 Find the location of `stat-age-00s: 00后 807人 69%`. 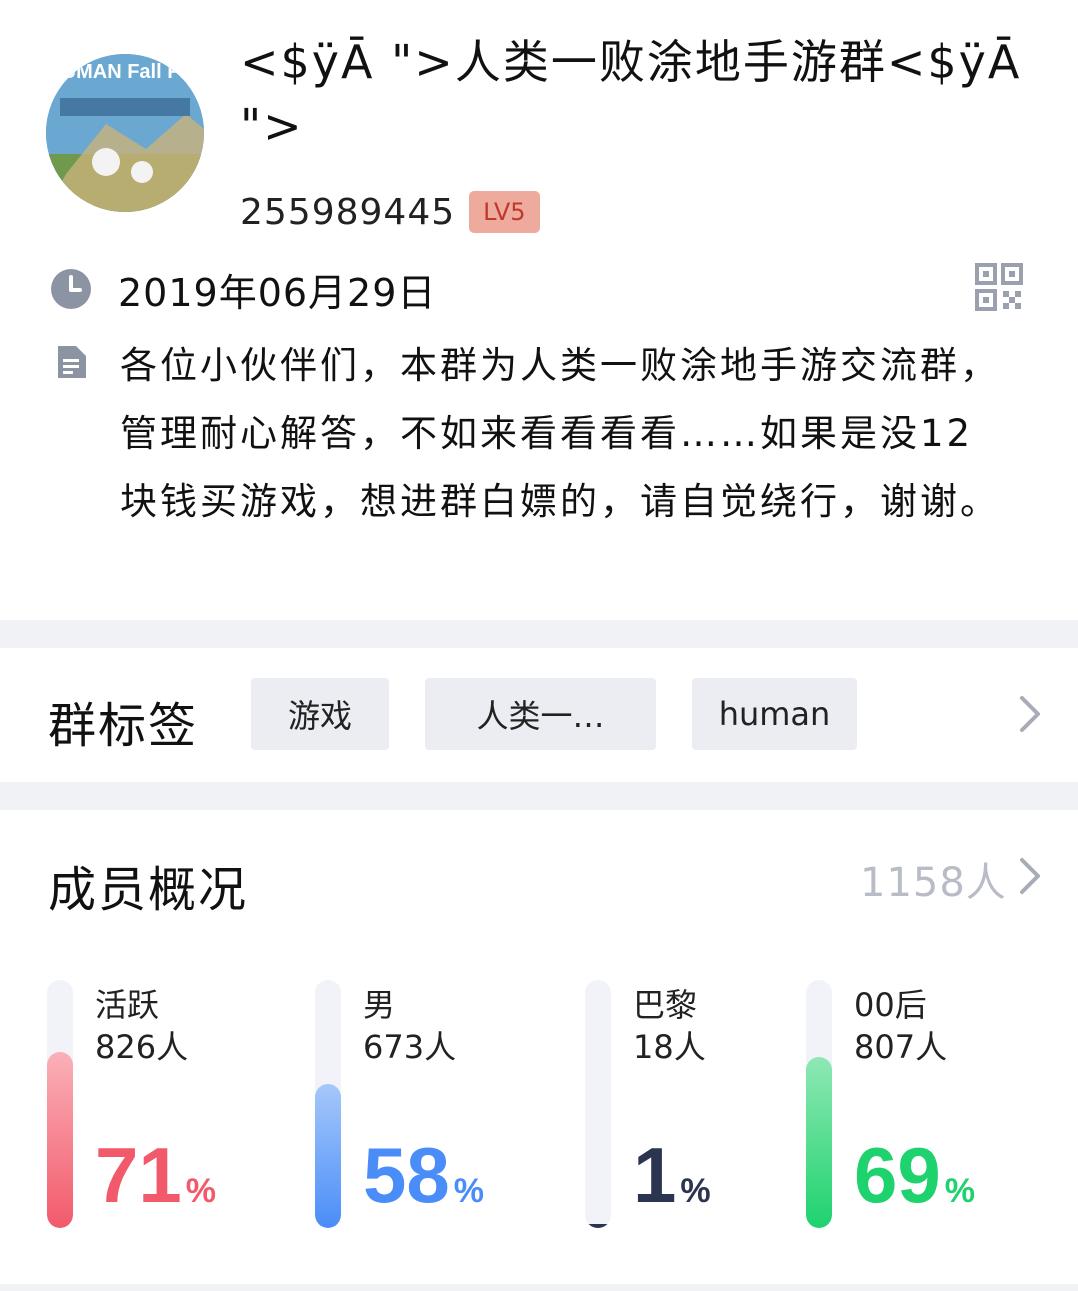

stat-age-00s: 00后 807人 69% is located at coordinates (916, 1105).